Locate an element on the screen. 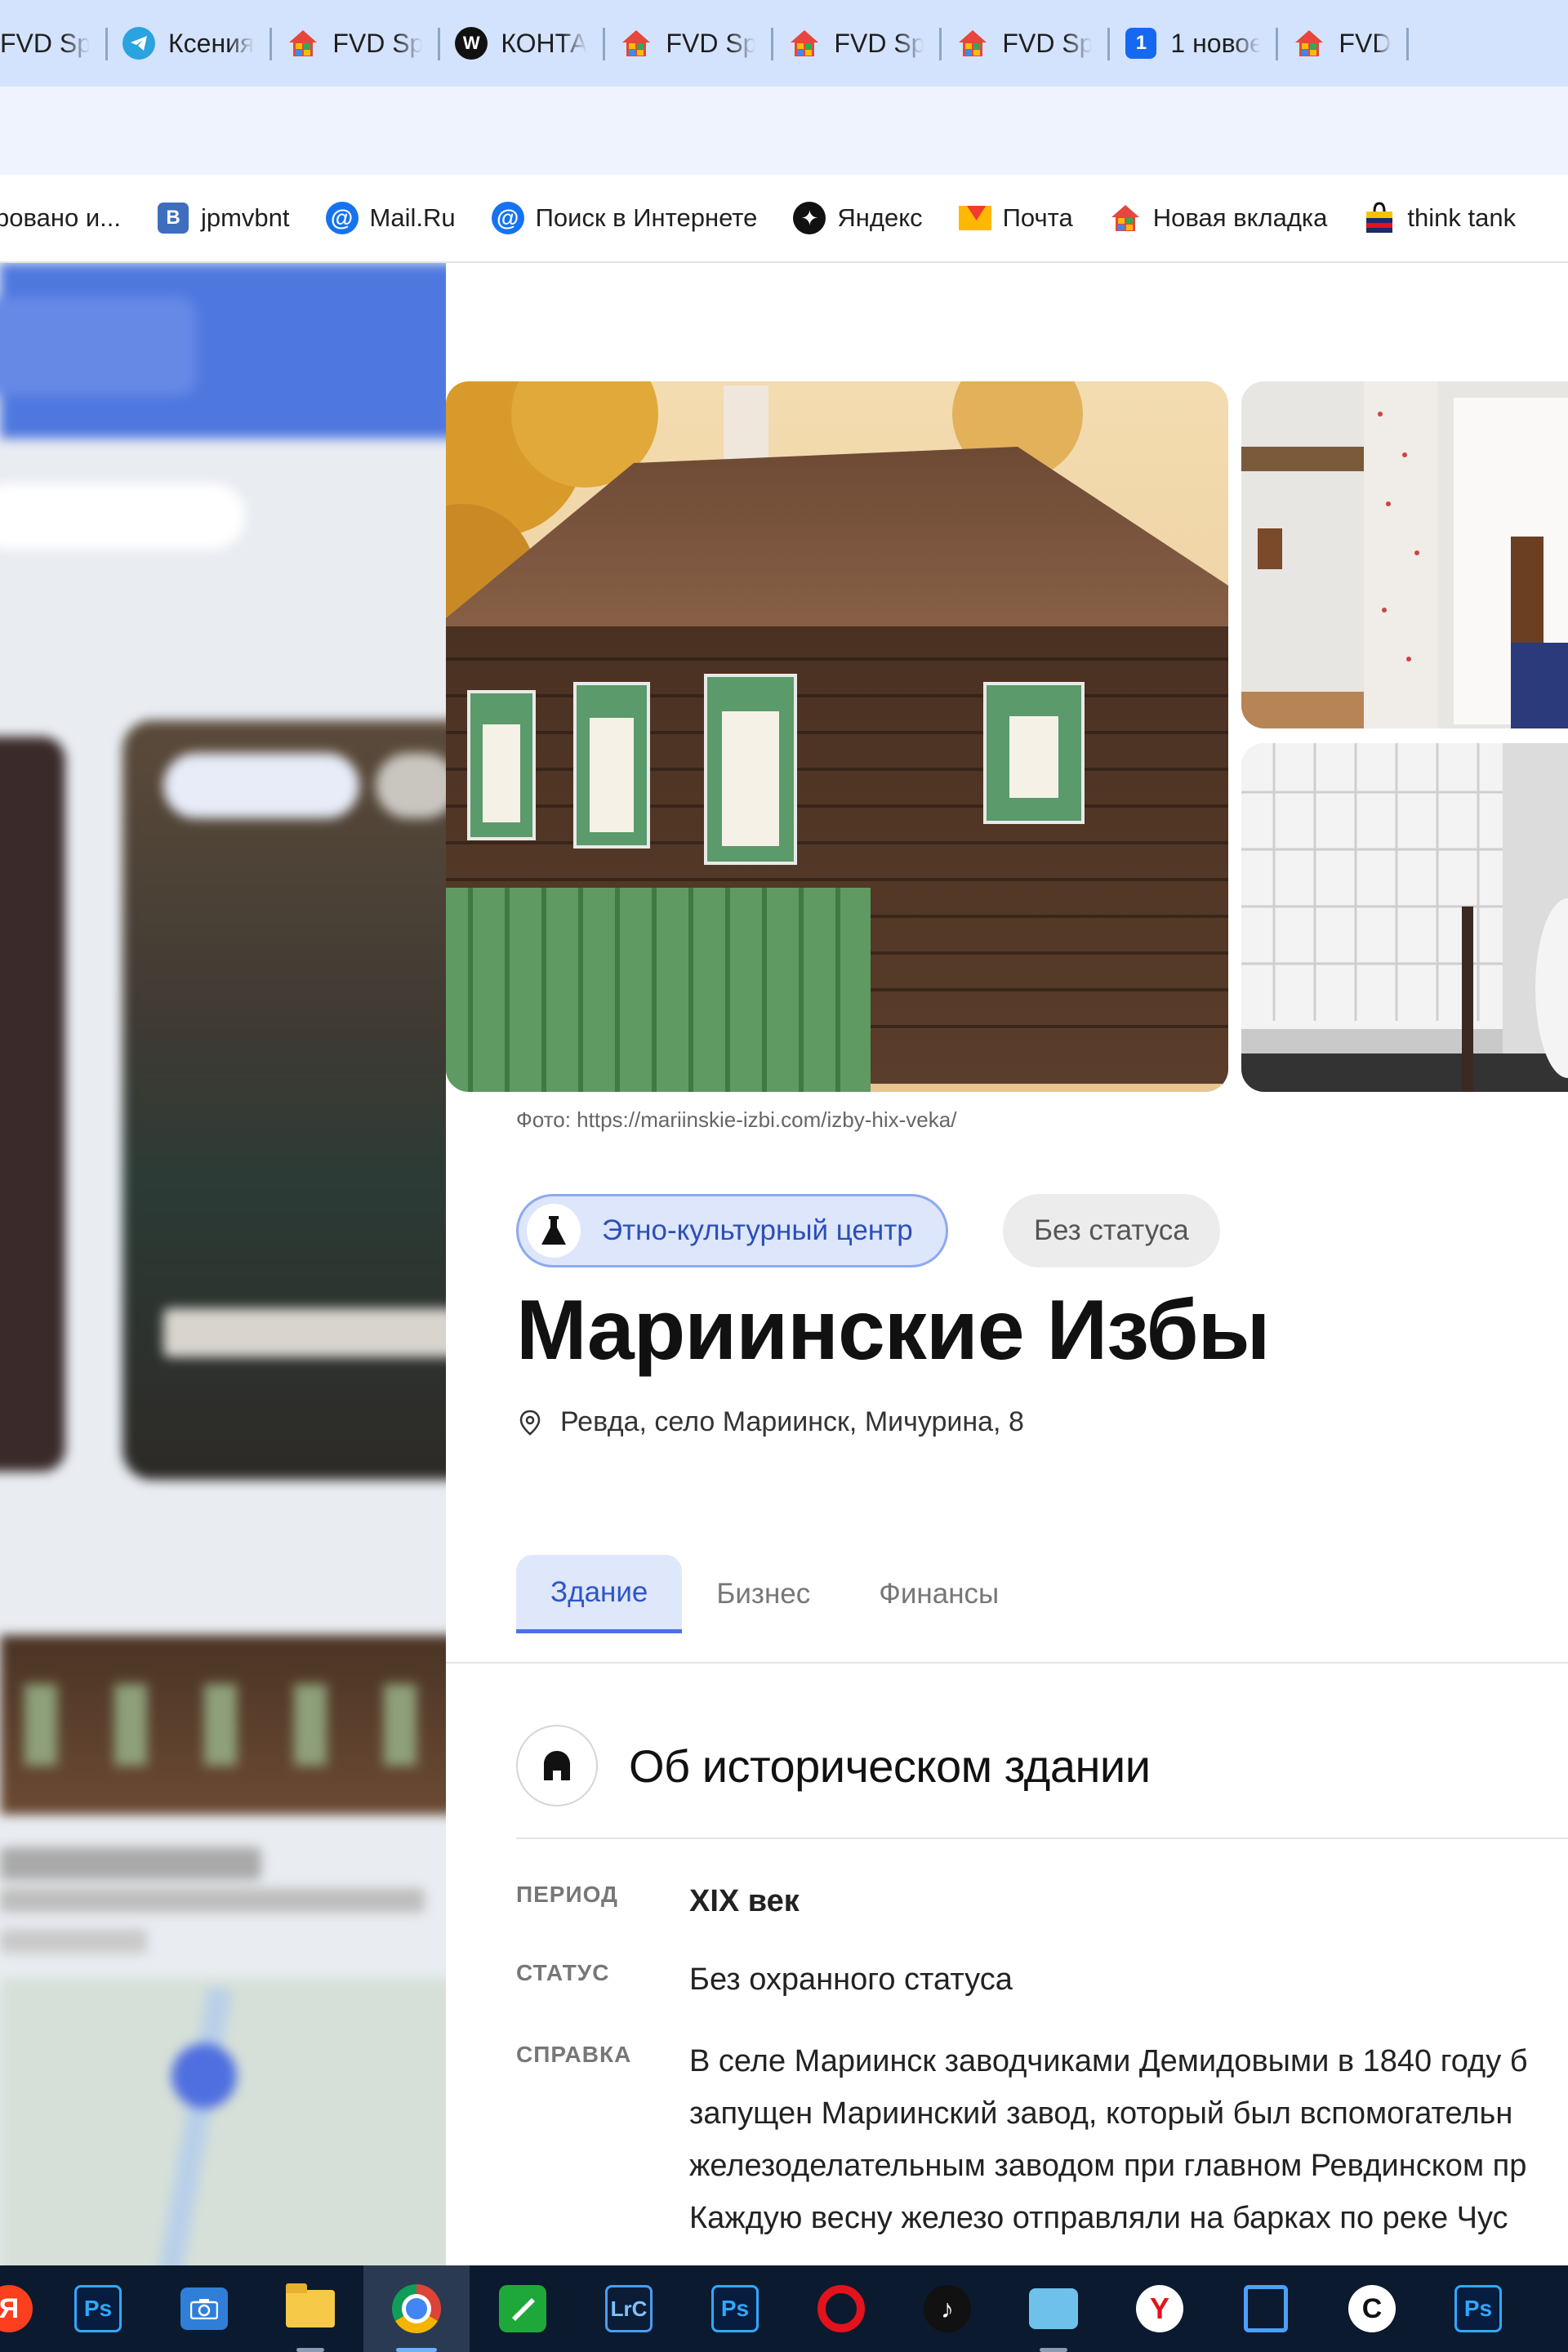 The width and height of the screenshot is (1568, 2352). taskbar-app: ♪ is located at coordinates (947, 2308).